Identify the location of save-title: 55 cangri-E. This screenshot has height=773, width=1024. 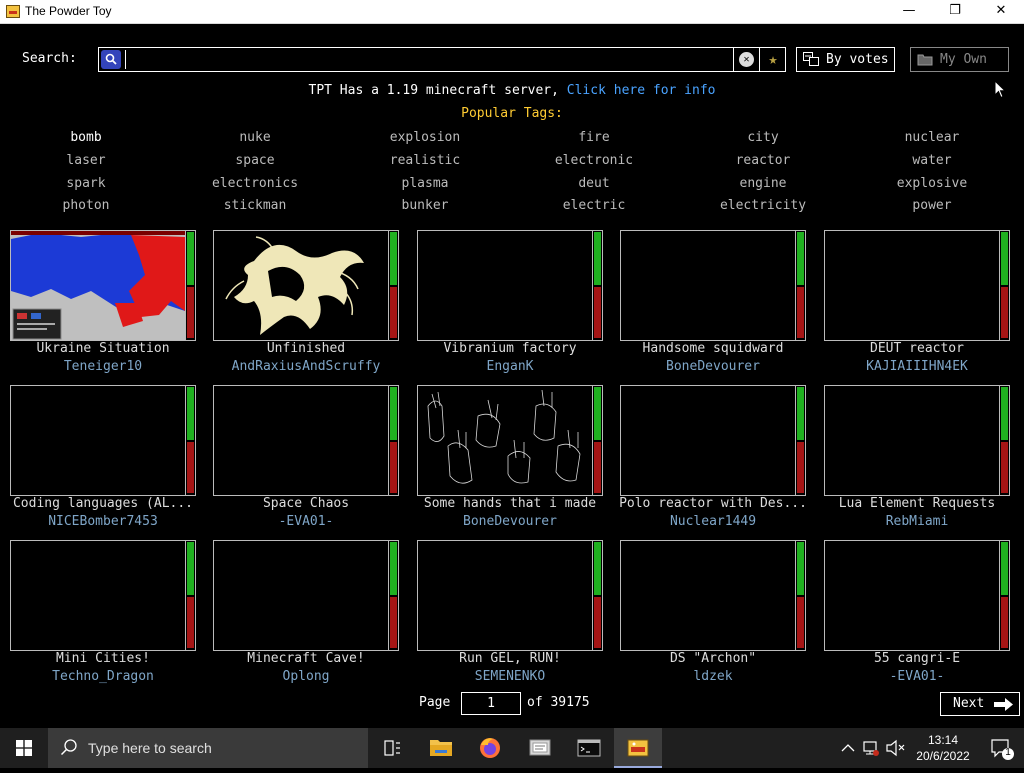
(917, 658).